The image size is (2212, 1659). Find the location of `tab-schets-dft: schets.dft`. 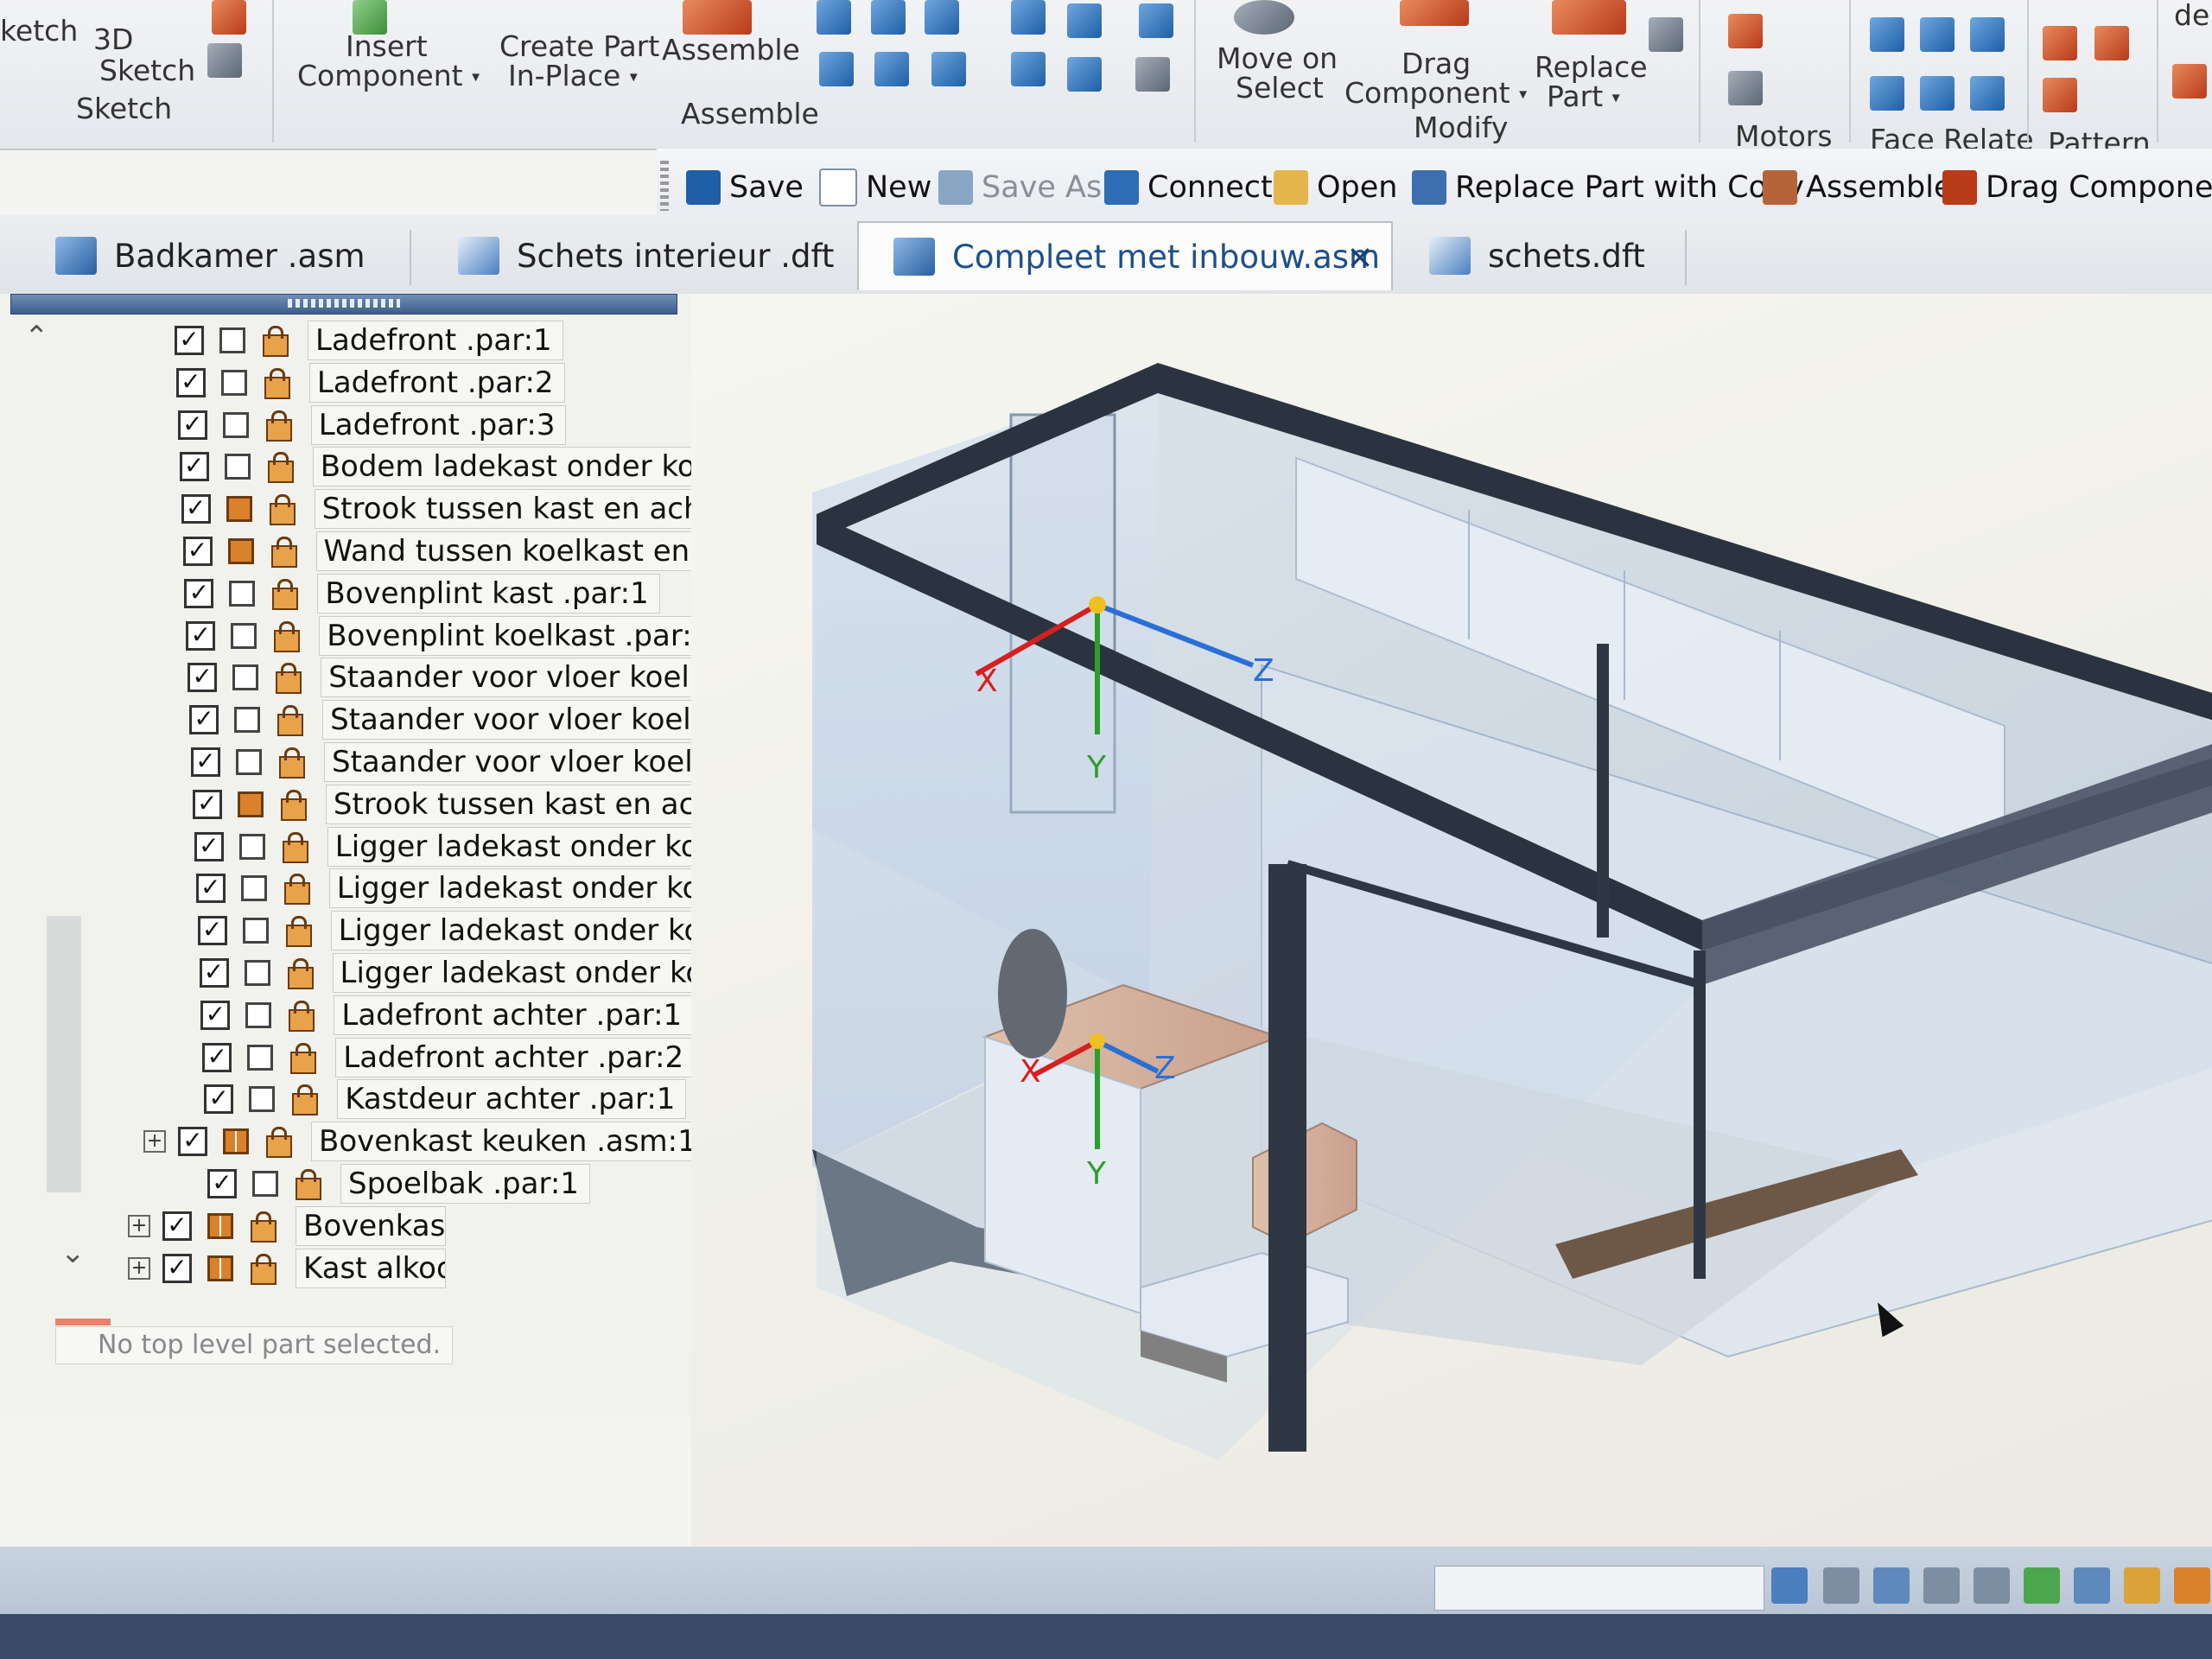

tab-schets-dft: schets.dft is located at coordinates (1541, 255).